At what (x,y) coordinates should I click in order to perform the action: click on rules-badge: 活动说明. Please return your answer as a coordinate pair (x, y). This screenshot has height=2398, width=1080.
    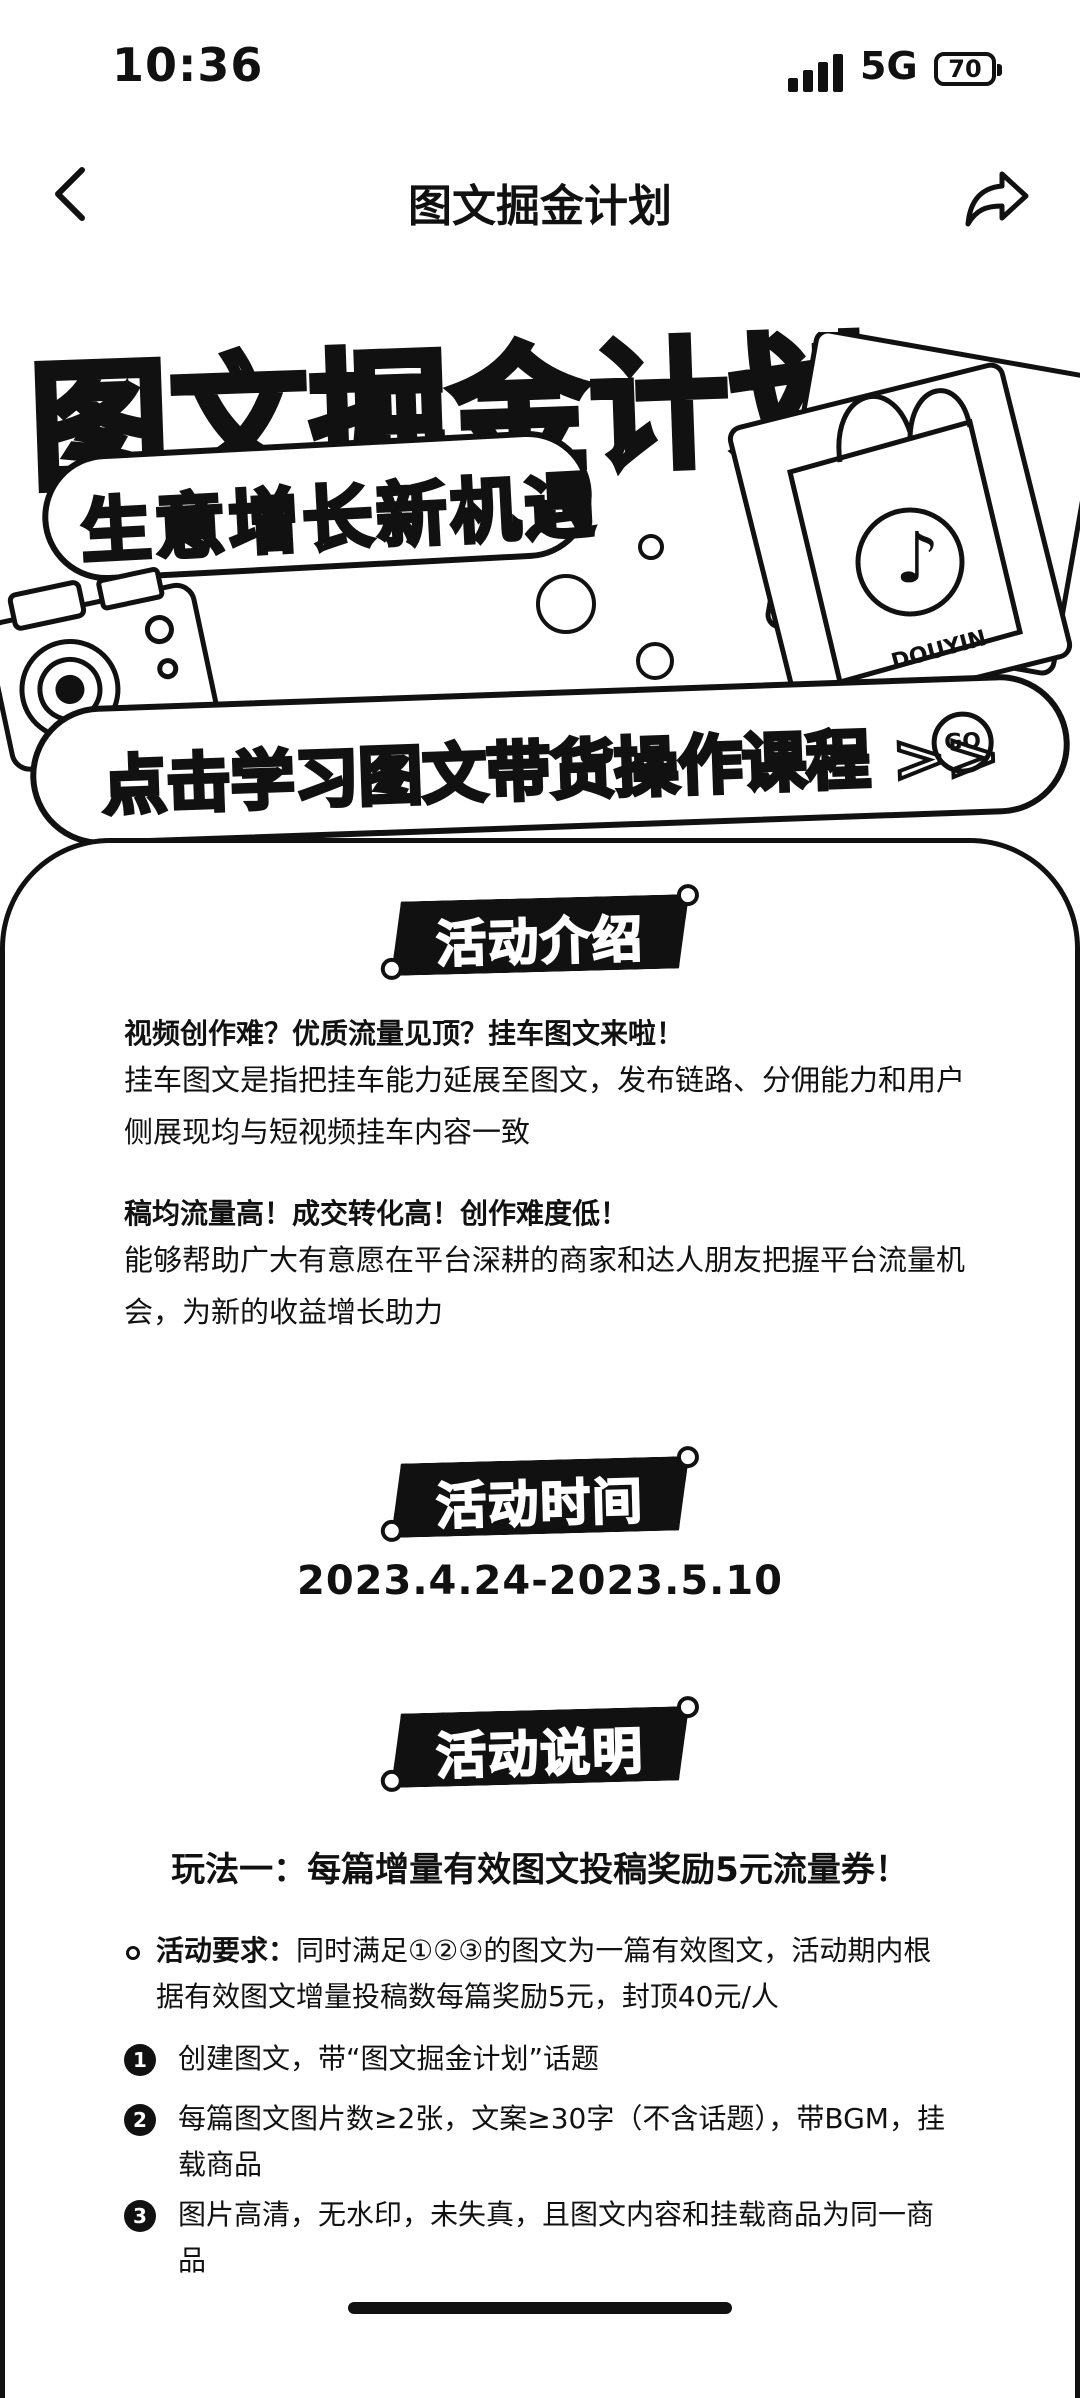
    Looking at the image, I should click on (540, 1744).